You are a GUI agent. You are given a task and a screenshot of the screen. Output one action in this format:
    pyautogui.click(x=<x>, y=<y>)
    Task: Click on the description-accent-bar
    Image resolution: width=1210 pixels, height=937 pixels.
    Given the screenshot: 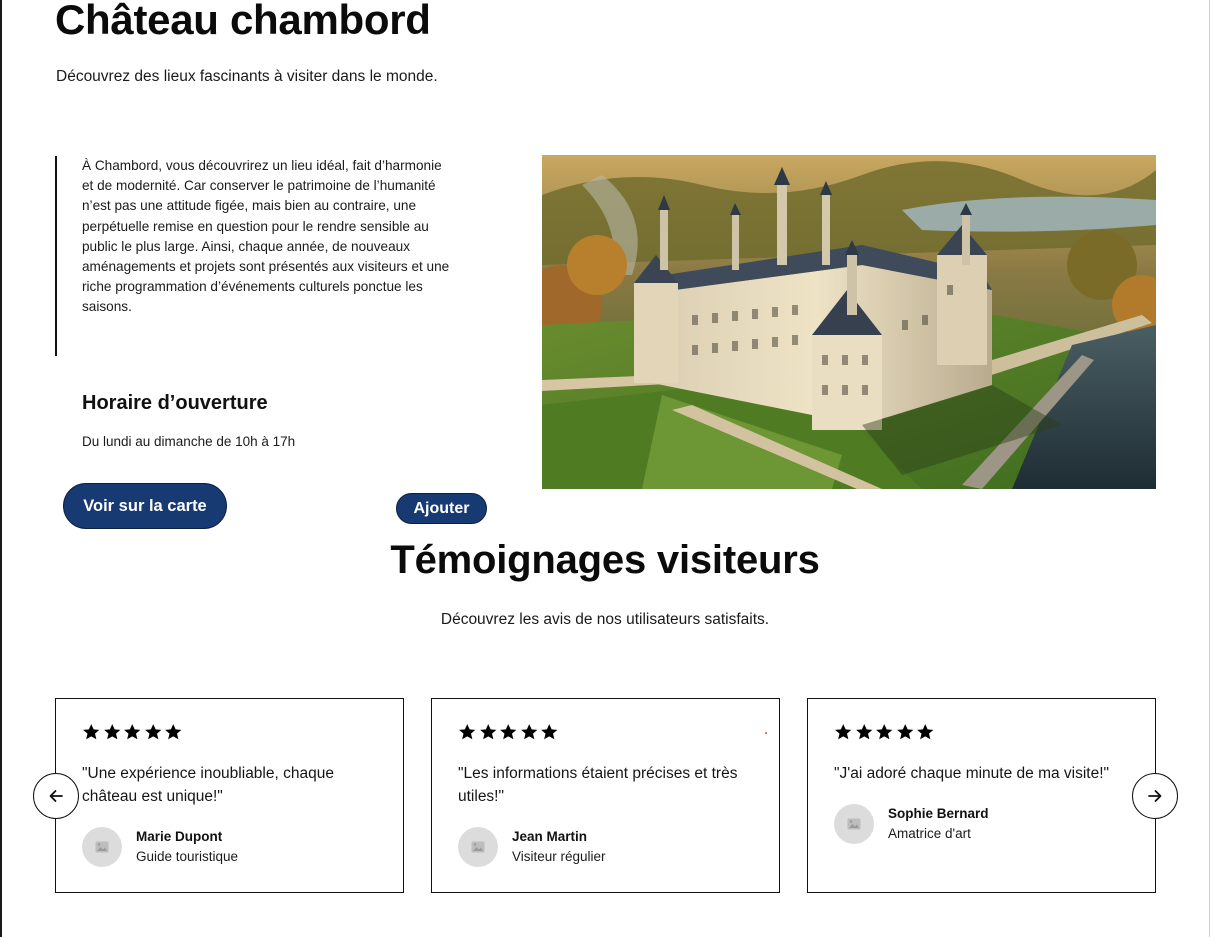 What is the action you would take?
    pyautogui.click(x=56, y=256)
    